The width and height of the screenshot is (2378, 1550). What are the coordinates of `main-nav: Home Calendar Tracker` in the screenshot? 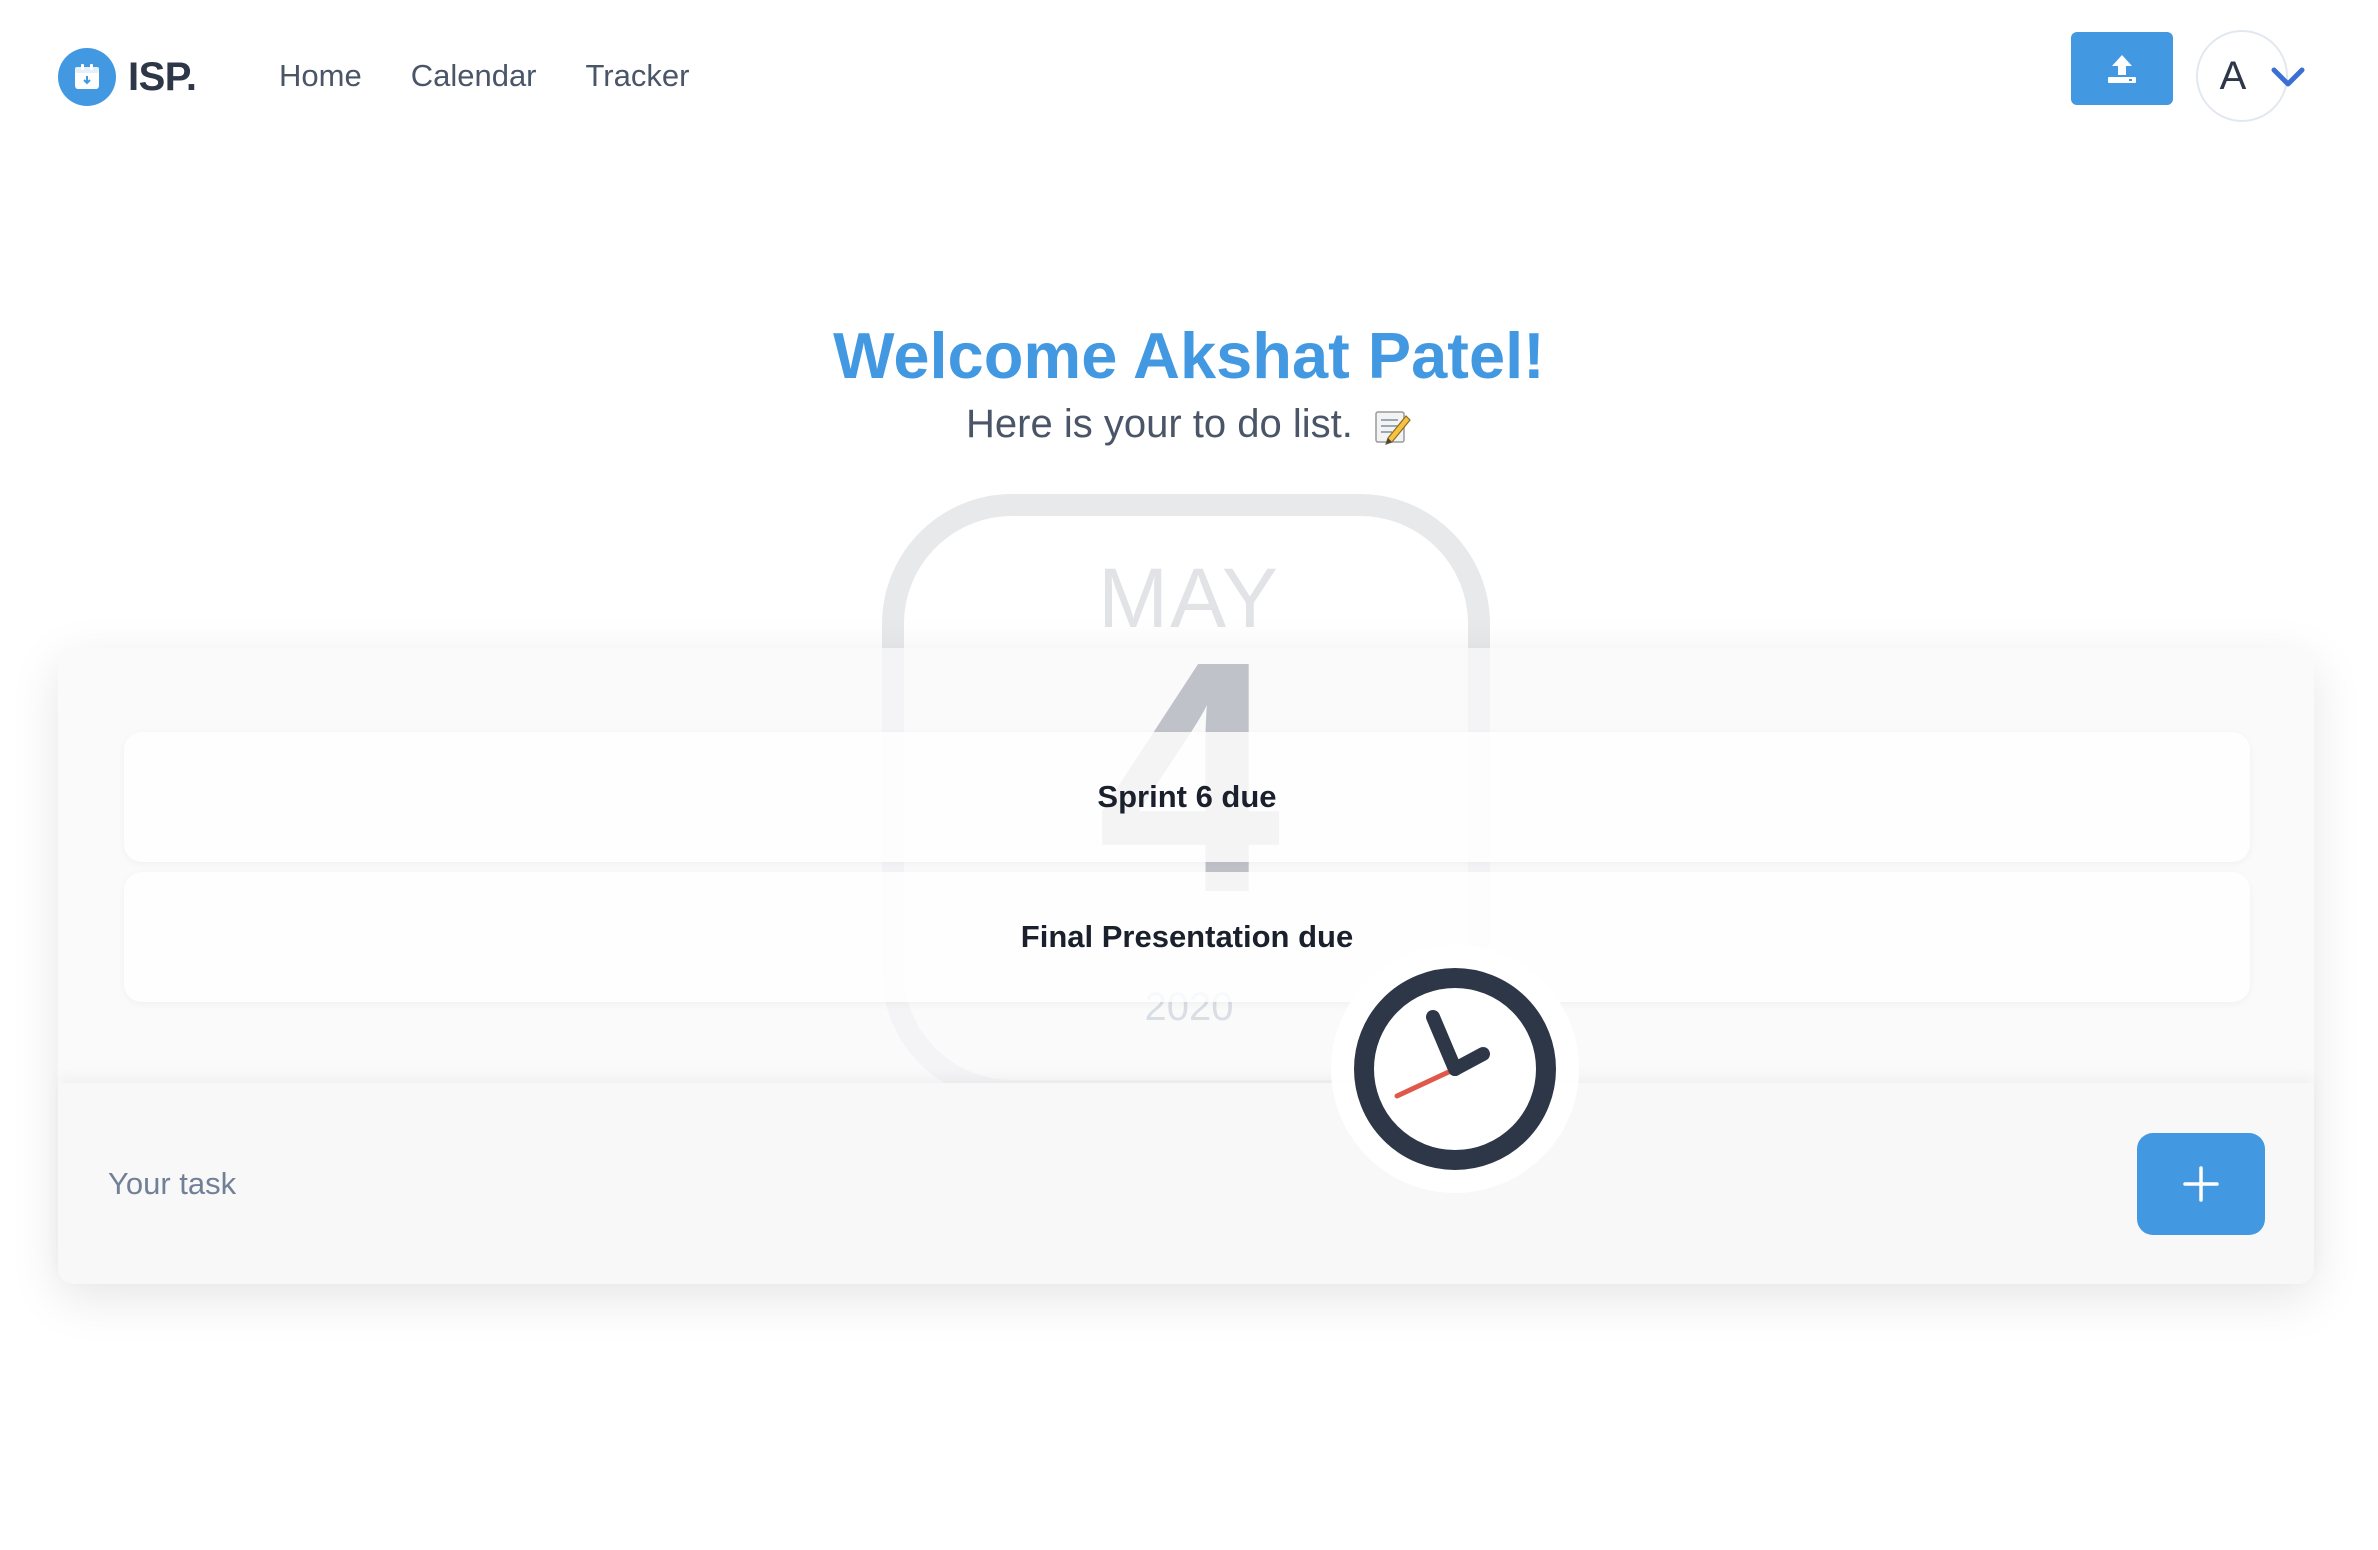 It's located at (508, 76).